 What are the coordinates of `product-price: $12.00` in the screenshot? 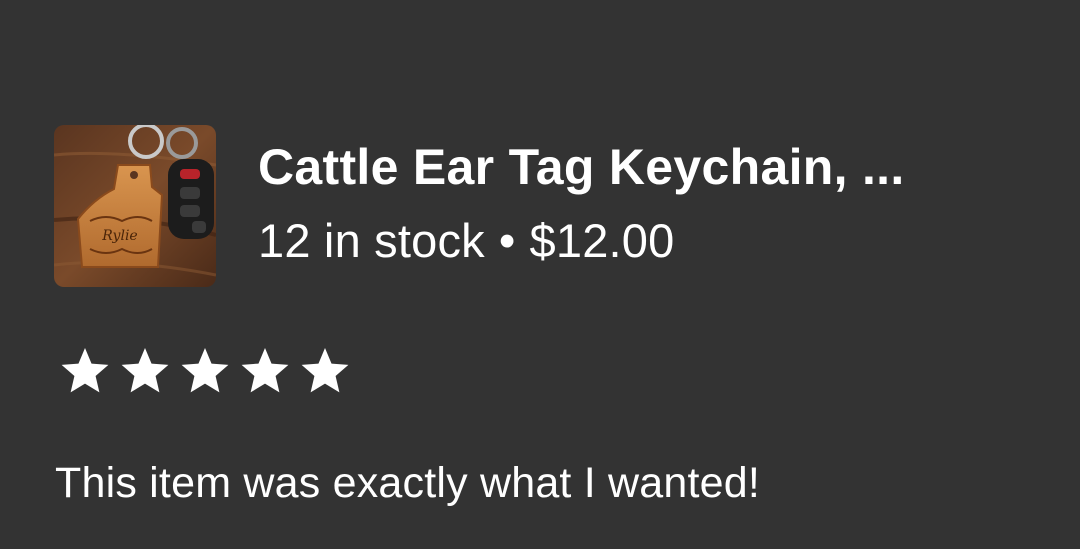 It's located at (602, 240).